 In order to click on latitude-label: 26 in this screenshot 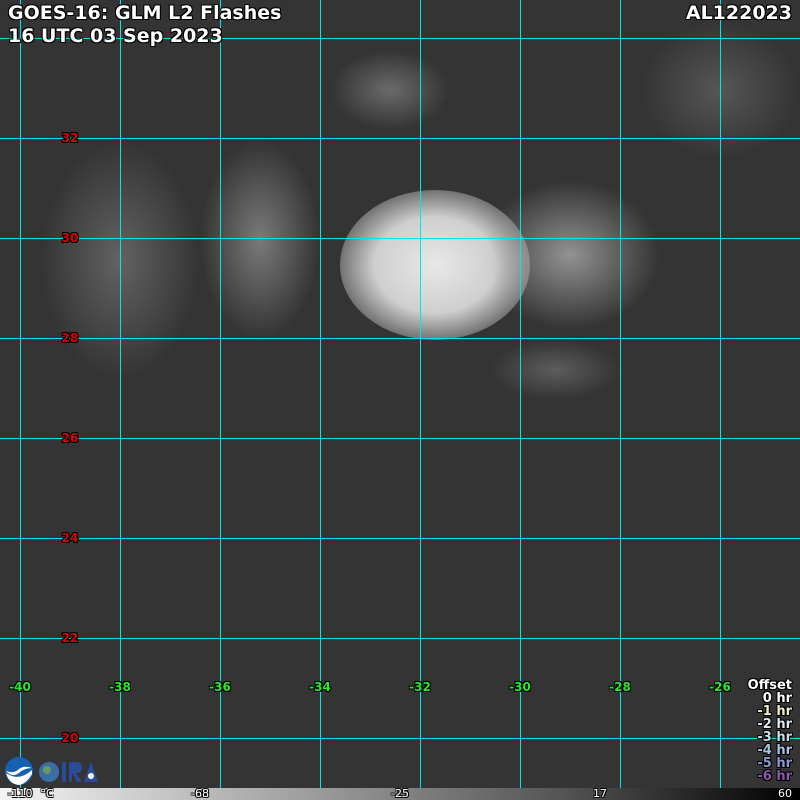, I will do `click(70, 438)`.